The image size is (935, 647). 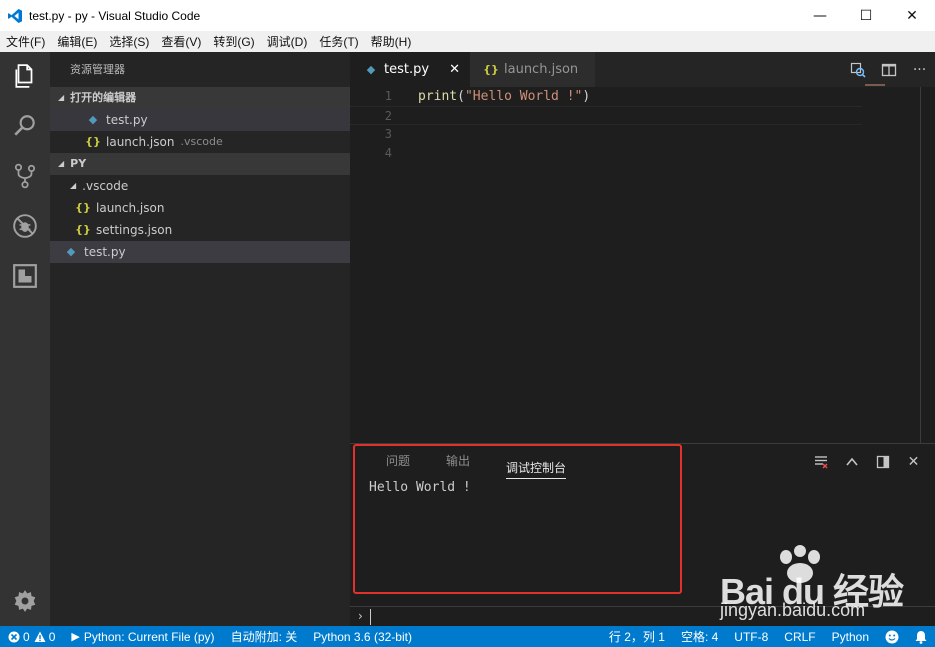 I want to click on tab-launch-json: {} launch.json, so click(x=532, y=69).